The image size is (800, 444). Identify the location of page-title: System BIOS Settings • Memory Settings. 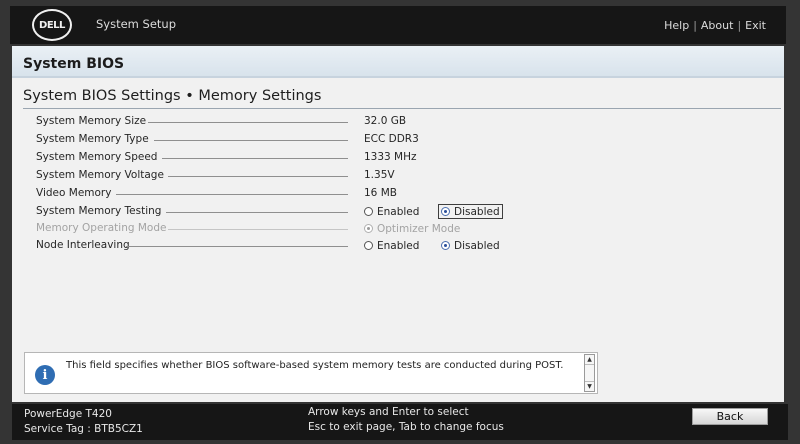
(172, 96).